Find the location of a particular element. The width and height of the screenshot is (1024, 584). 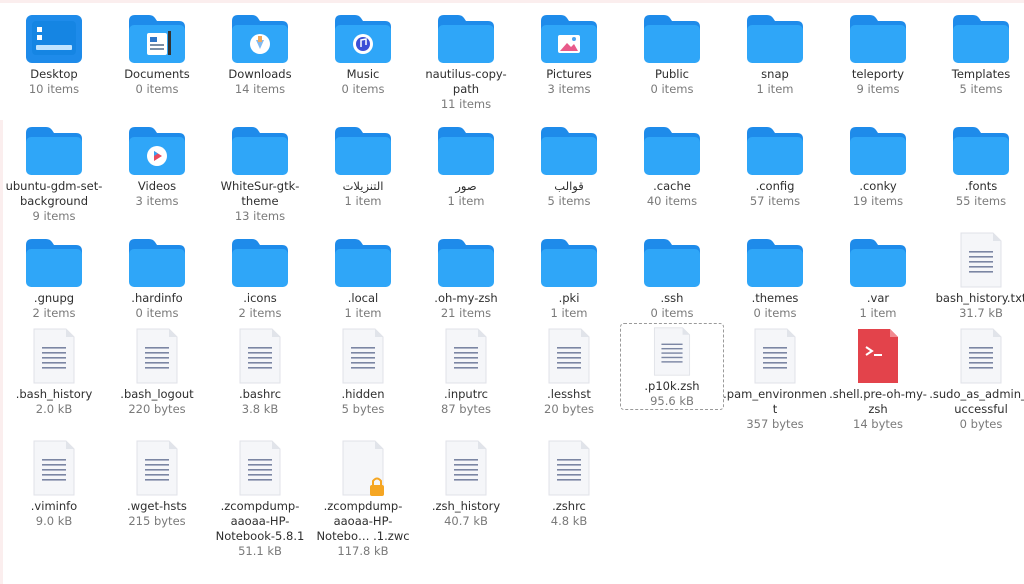

item-name: .p10k.zsh is located at coordinates (672, 386).